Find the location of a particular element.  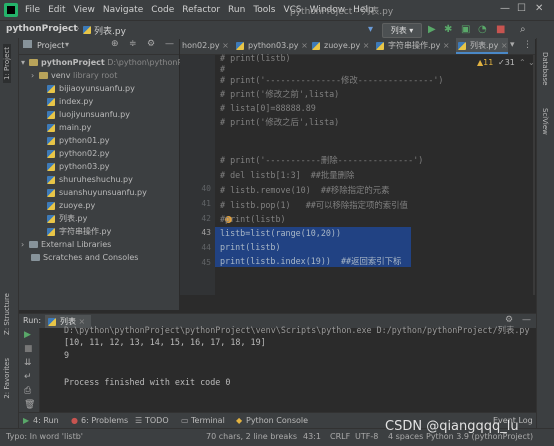

prev-highlight-icon: ⌃ is located at coordinates (522, 62).